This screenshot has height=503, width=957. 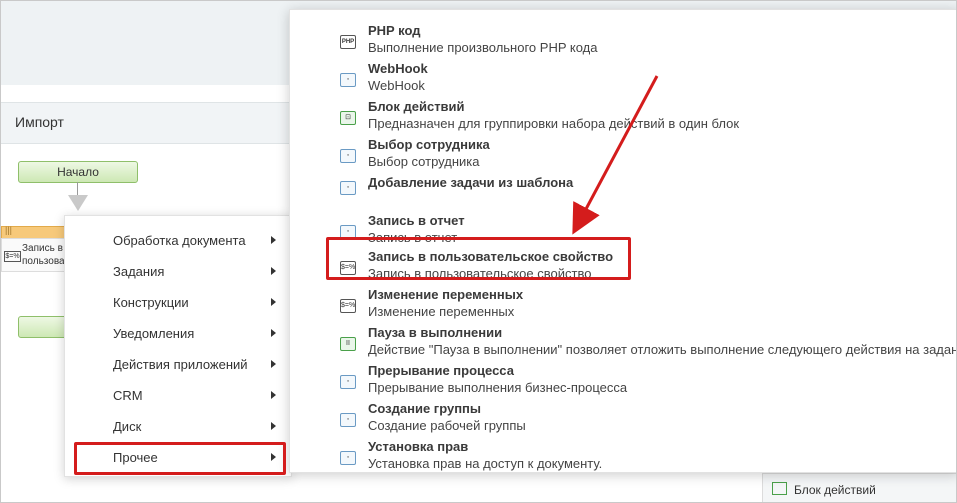 What do you see at coordinates (348, 42) in the screenshot?
I see `php-icon: PHP` at bounding box center [348, 42].